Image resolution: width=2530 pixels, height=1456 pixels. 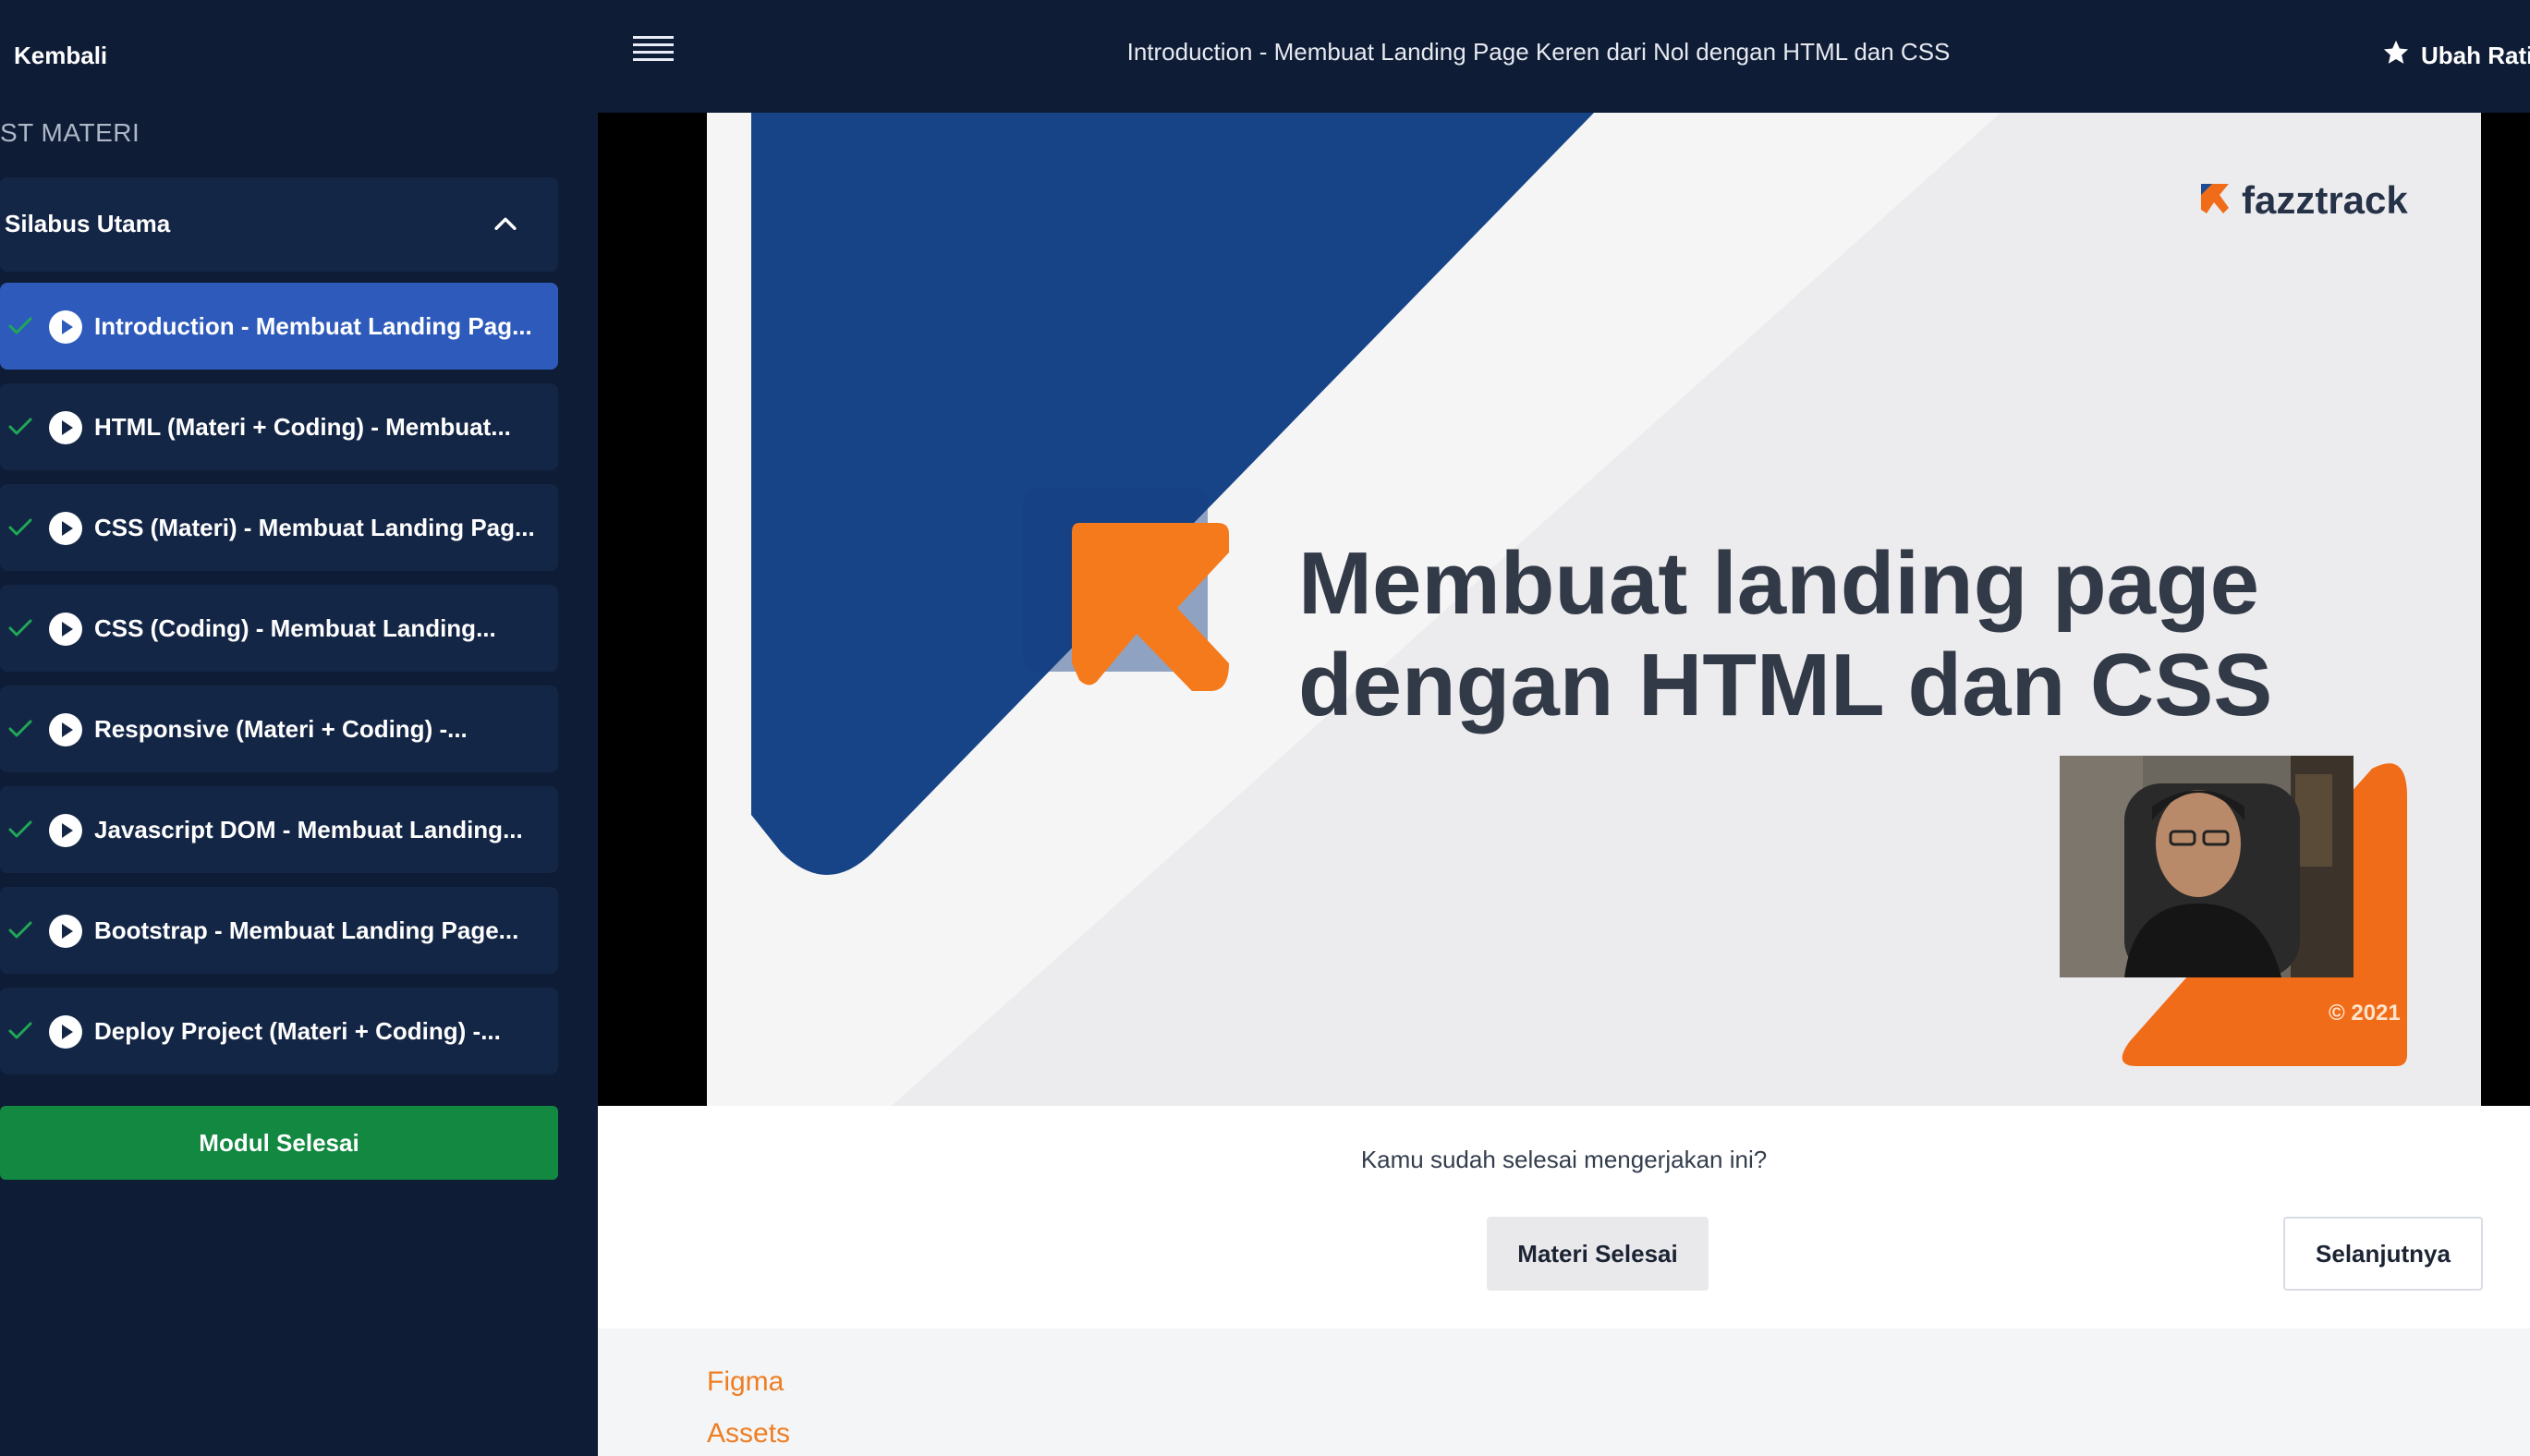 What do you see at coordinates (1598, 1254) in the screenshot?
I see `mark-complete-button: Materi Selesai` at bounding box center [1598, 1254].